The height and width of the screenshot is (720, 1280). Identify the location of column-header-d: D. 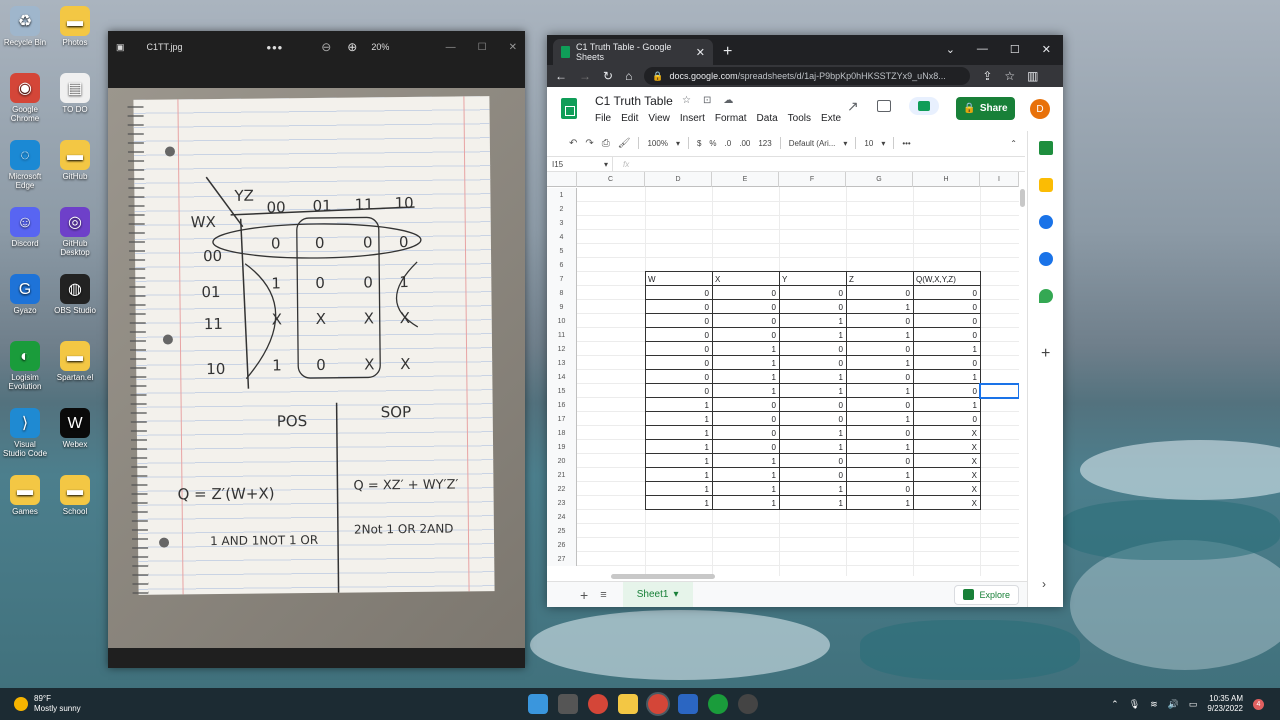
(678, 179).